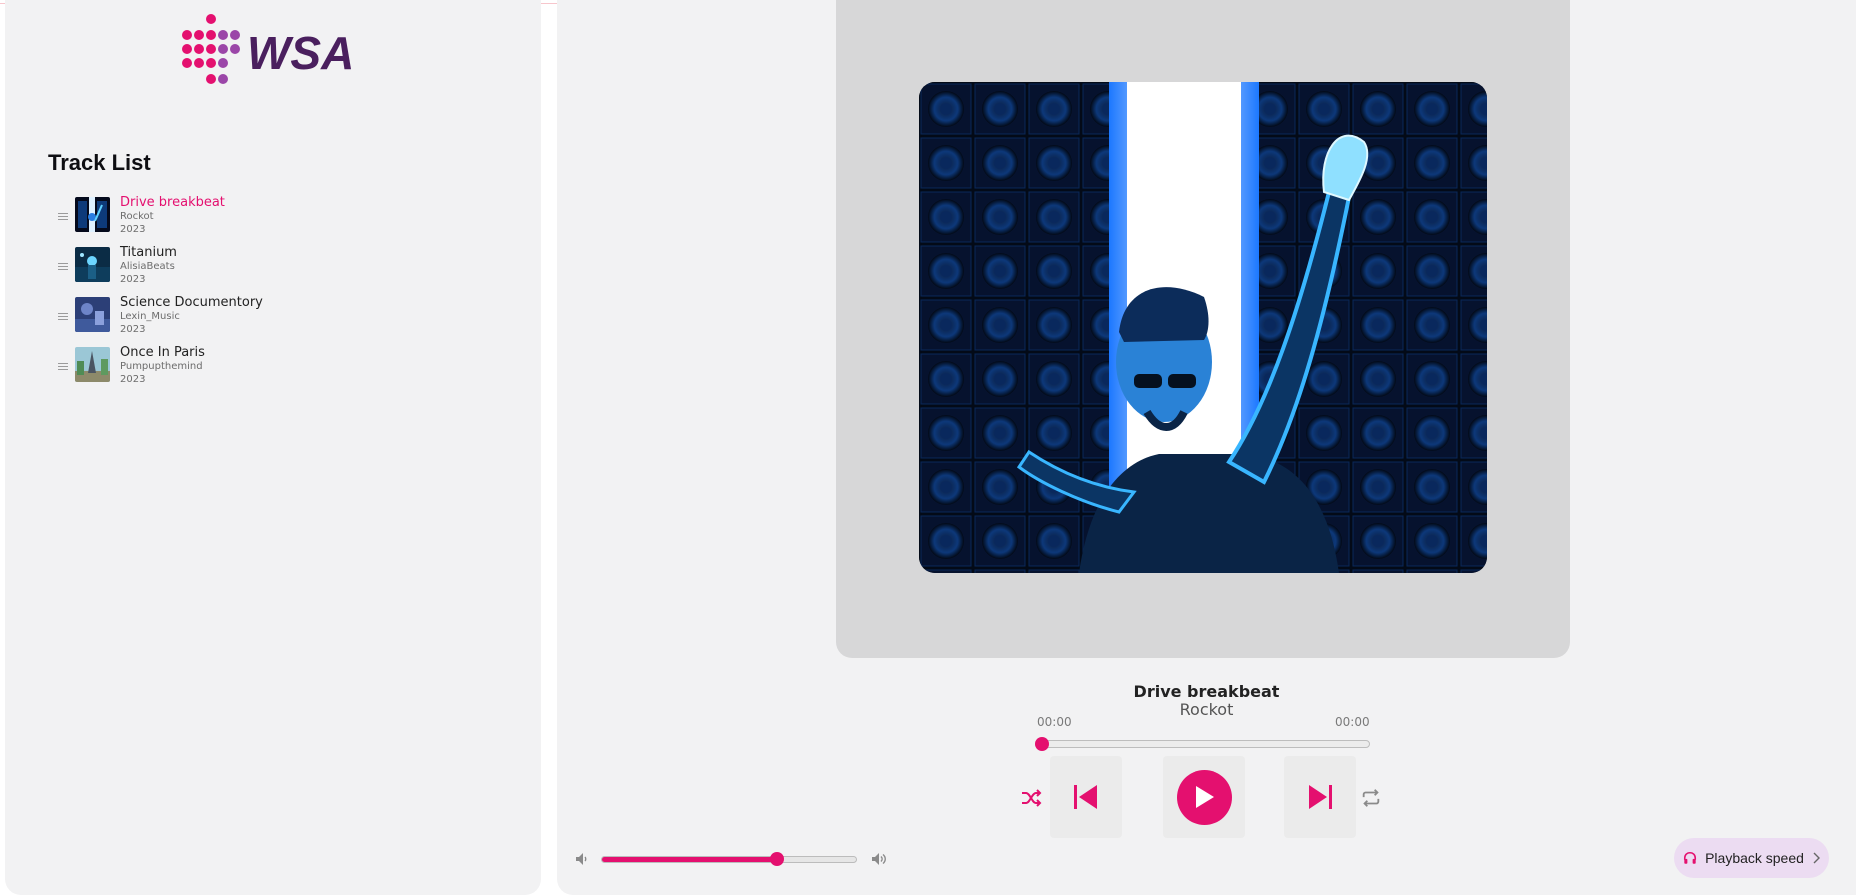 The width and height of the screenshot is (1856, 896). I want to click on repeat-button, so click(1371, 798).